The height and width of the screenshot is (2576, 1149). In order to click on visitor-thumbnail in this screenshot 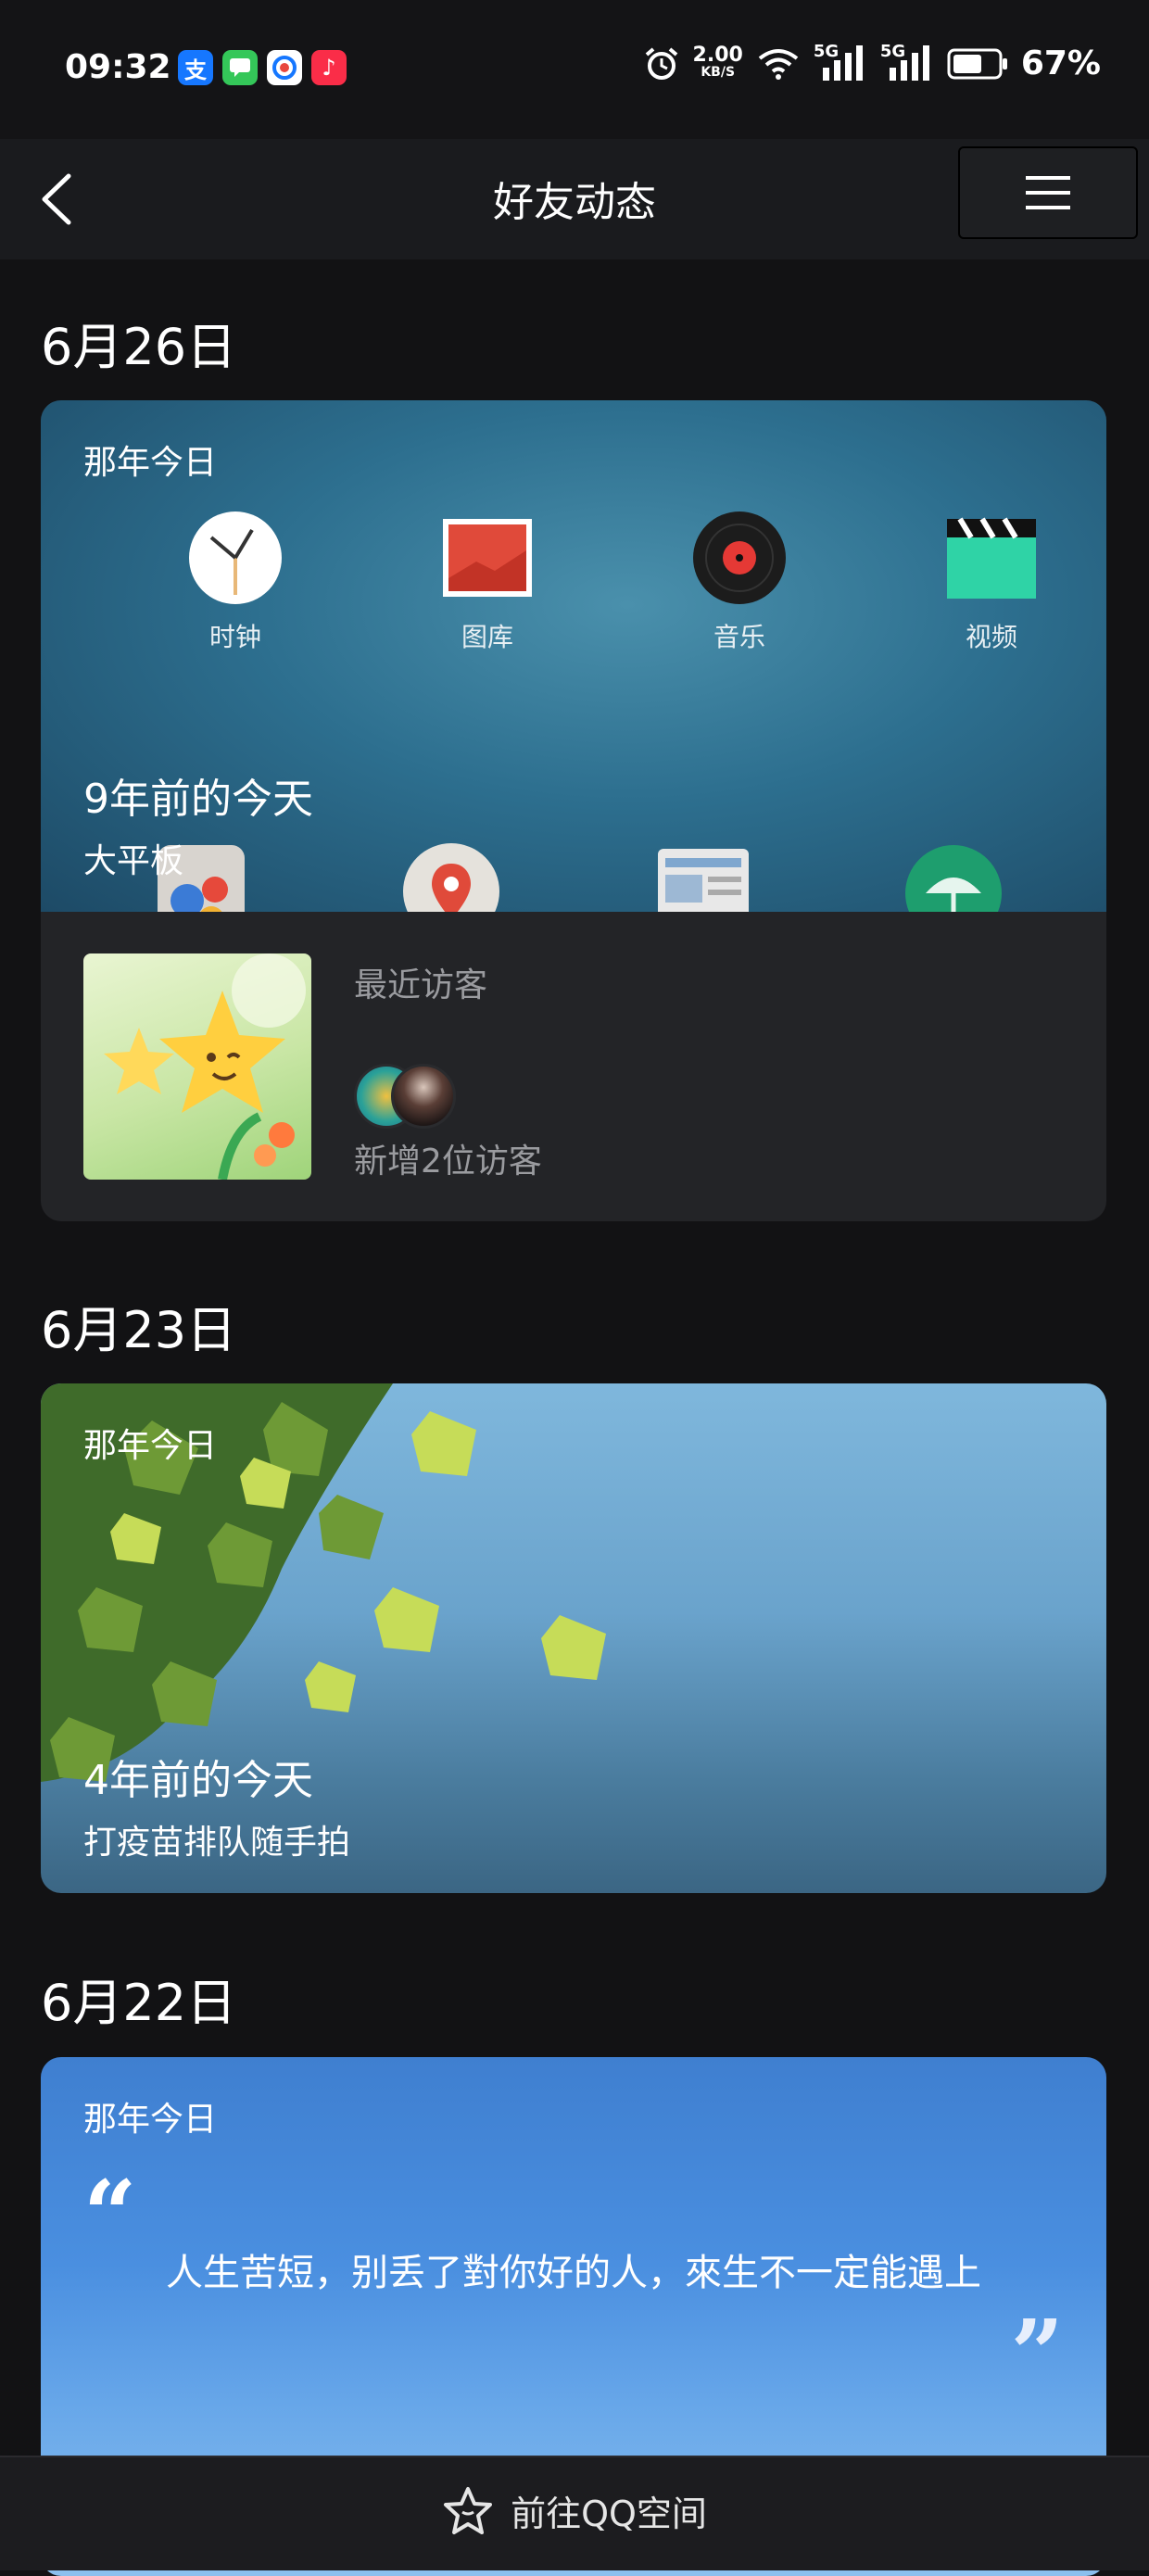, I will do `click(197, 1066)`.